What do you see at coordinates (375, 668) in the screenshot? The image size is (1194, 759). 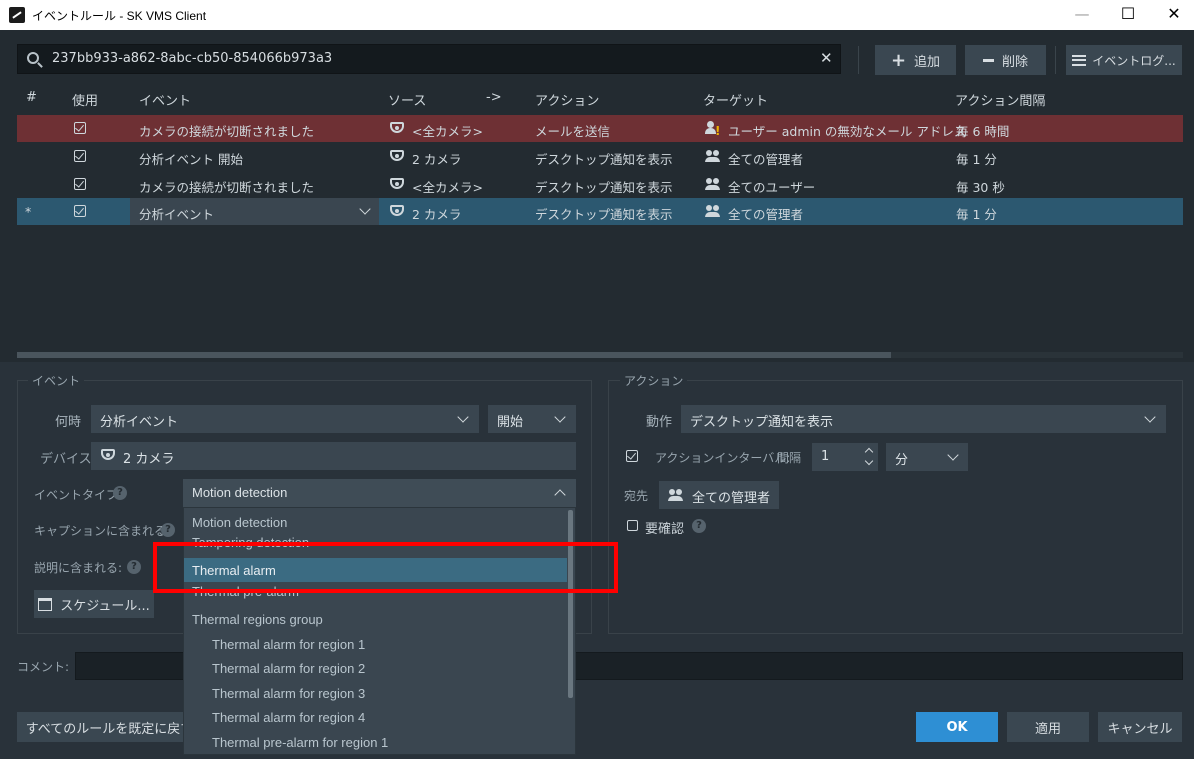 I see `list-item: Thermal alarm for region 2` at bounding box center [375, 668].